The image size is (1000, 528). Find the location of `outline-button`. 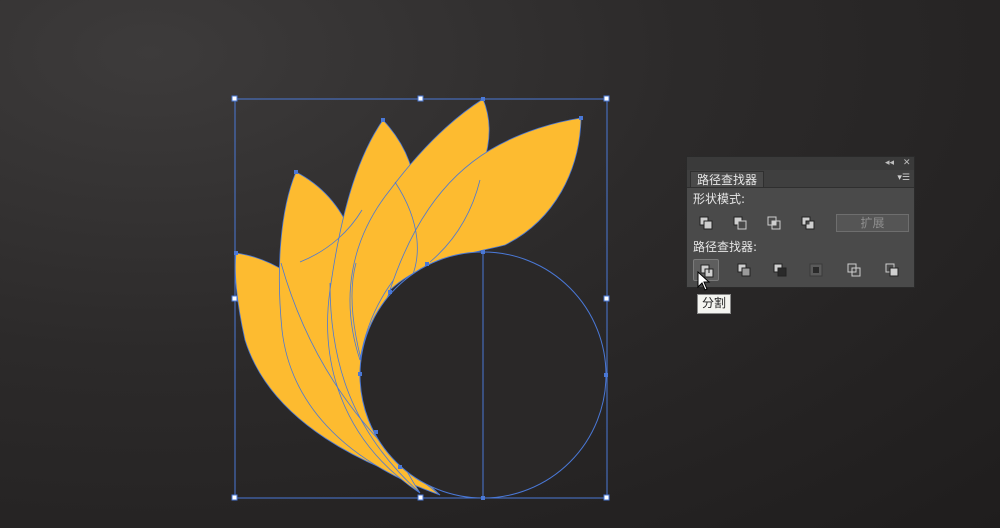

outline-button is located at coordinates (854, 270).